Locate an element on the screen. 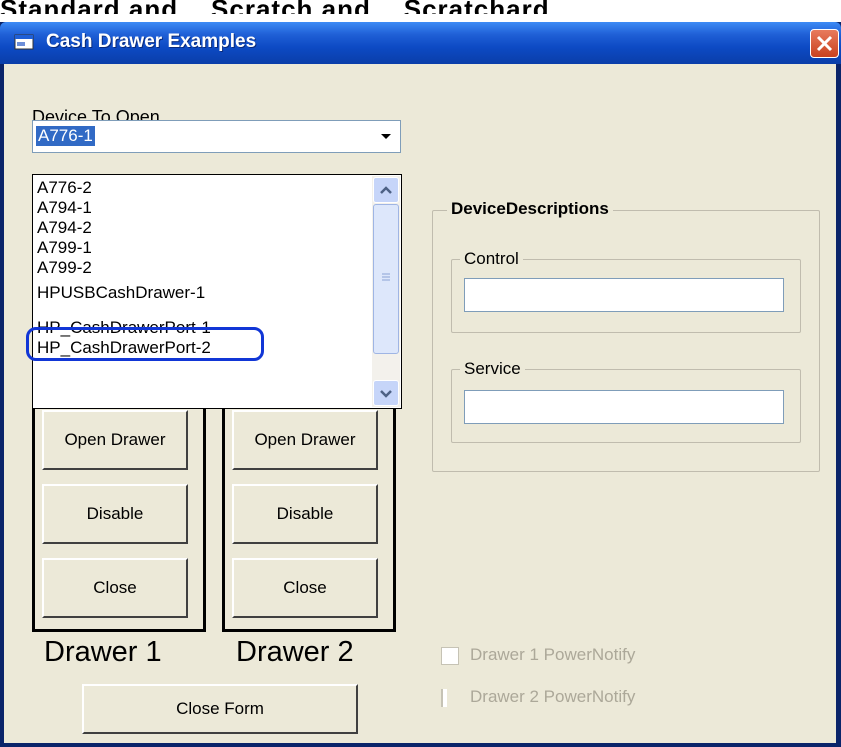 The image size is (841, 747). scroll-down-button is located at coordinates (386, 393).